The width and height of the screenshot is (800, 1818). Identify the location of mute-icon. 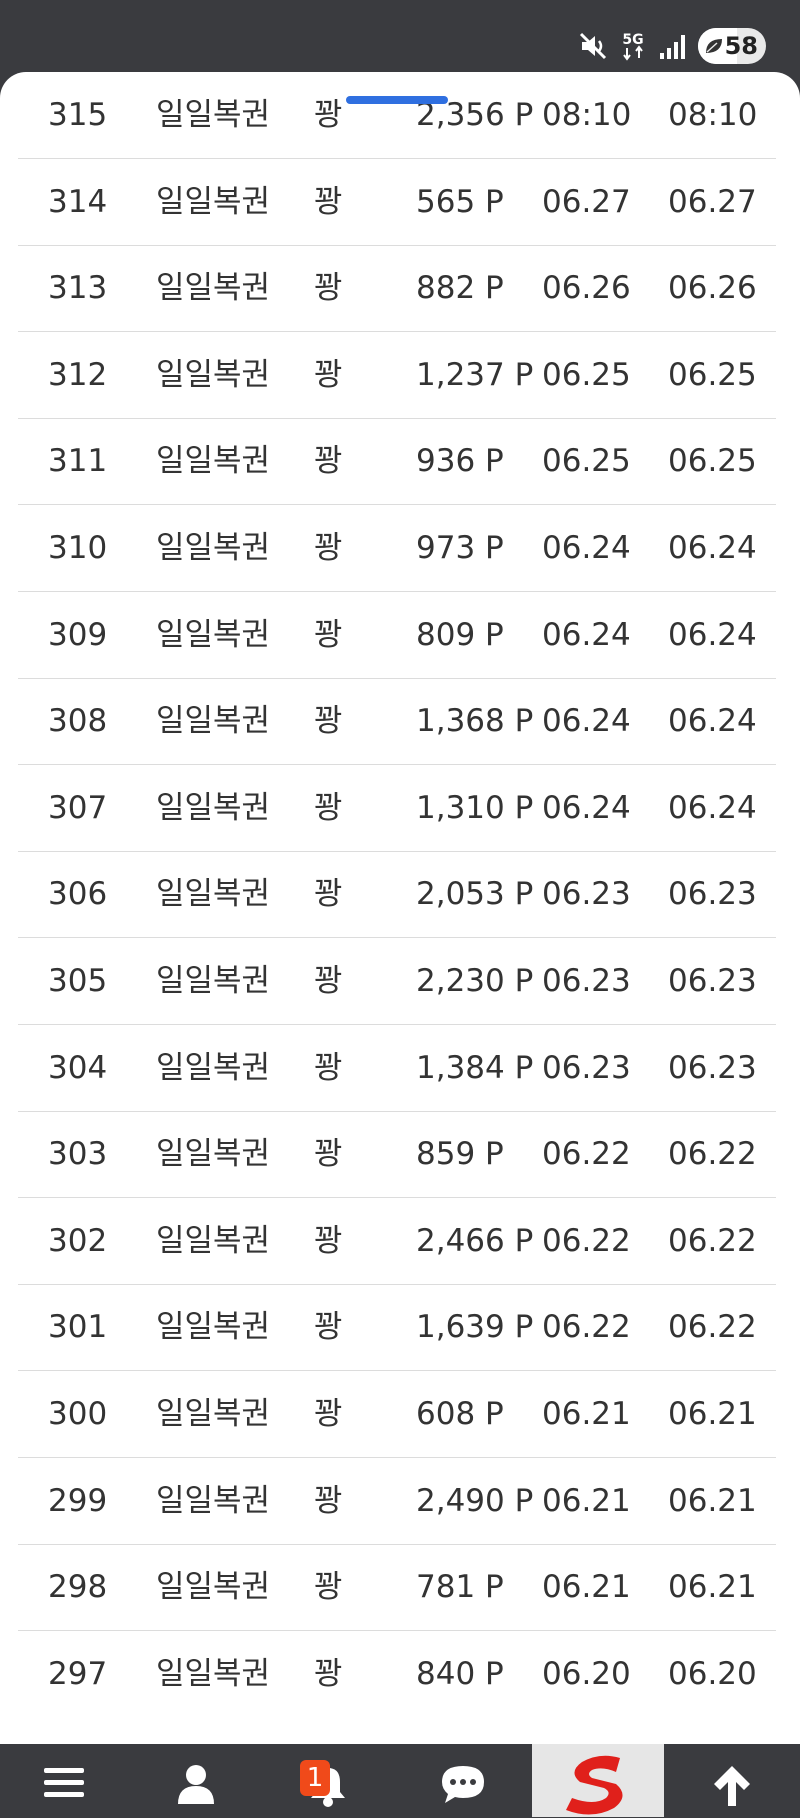
(593, 46).